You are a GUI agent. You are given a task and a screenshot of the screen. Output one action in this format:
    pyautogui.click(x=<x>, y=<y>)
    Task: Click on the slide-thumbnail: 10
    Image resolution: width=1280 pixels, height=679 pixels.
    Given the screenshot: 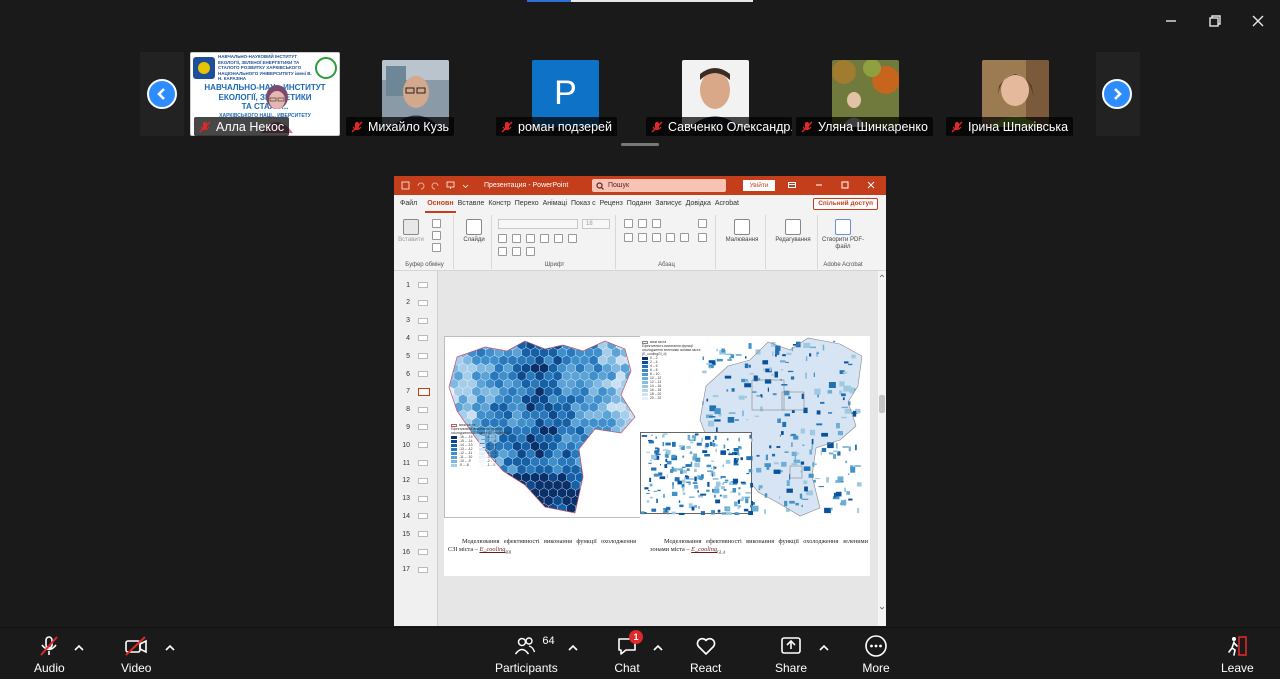 What is the action you would take?
    pyautogui.click(x=417, y=445)
    